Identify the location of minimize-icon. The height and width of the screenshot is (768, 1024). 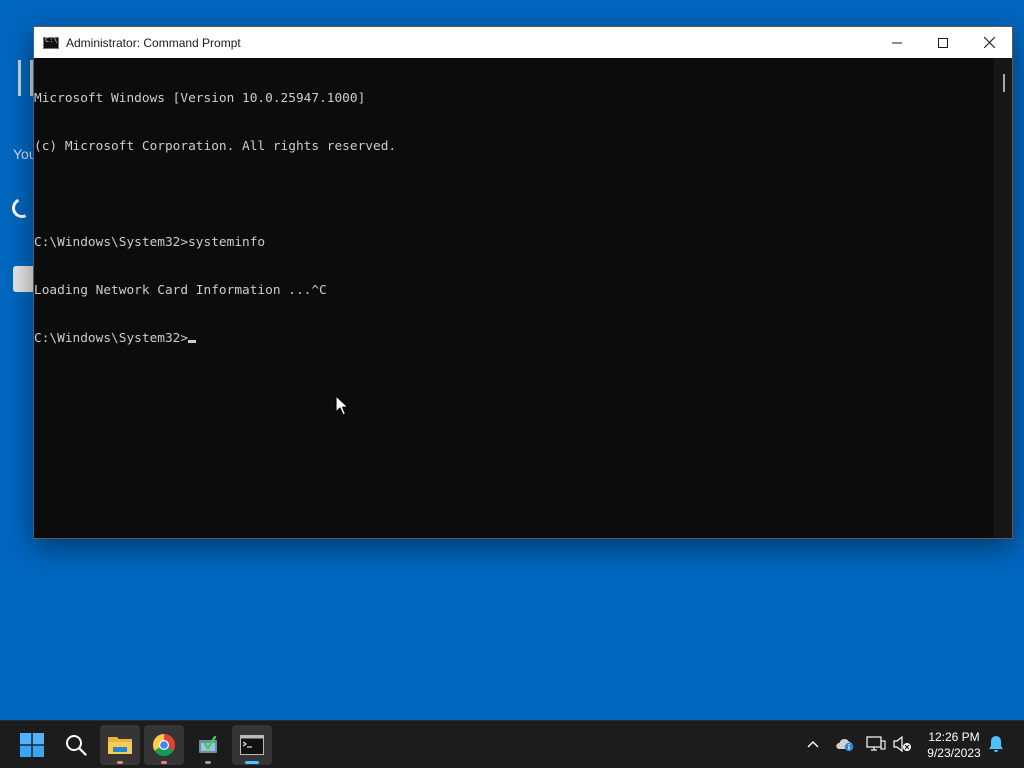
(897, 42).